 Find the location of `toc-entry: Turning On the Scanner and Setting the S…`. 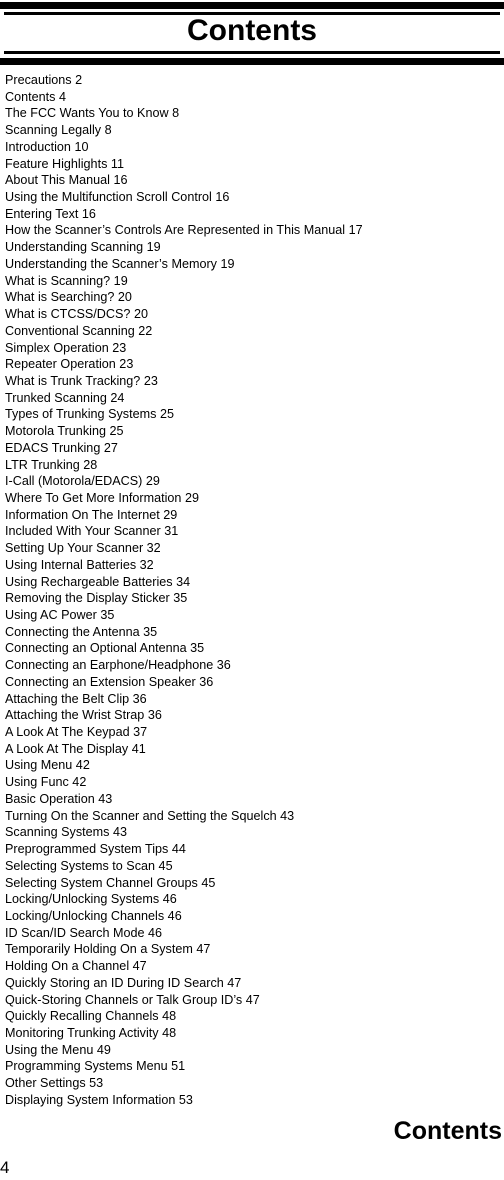

toc-entry: Turning On the Scanner and Setting the S… is located at coordinates (252, 816).